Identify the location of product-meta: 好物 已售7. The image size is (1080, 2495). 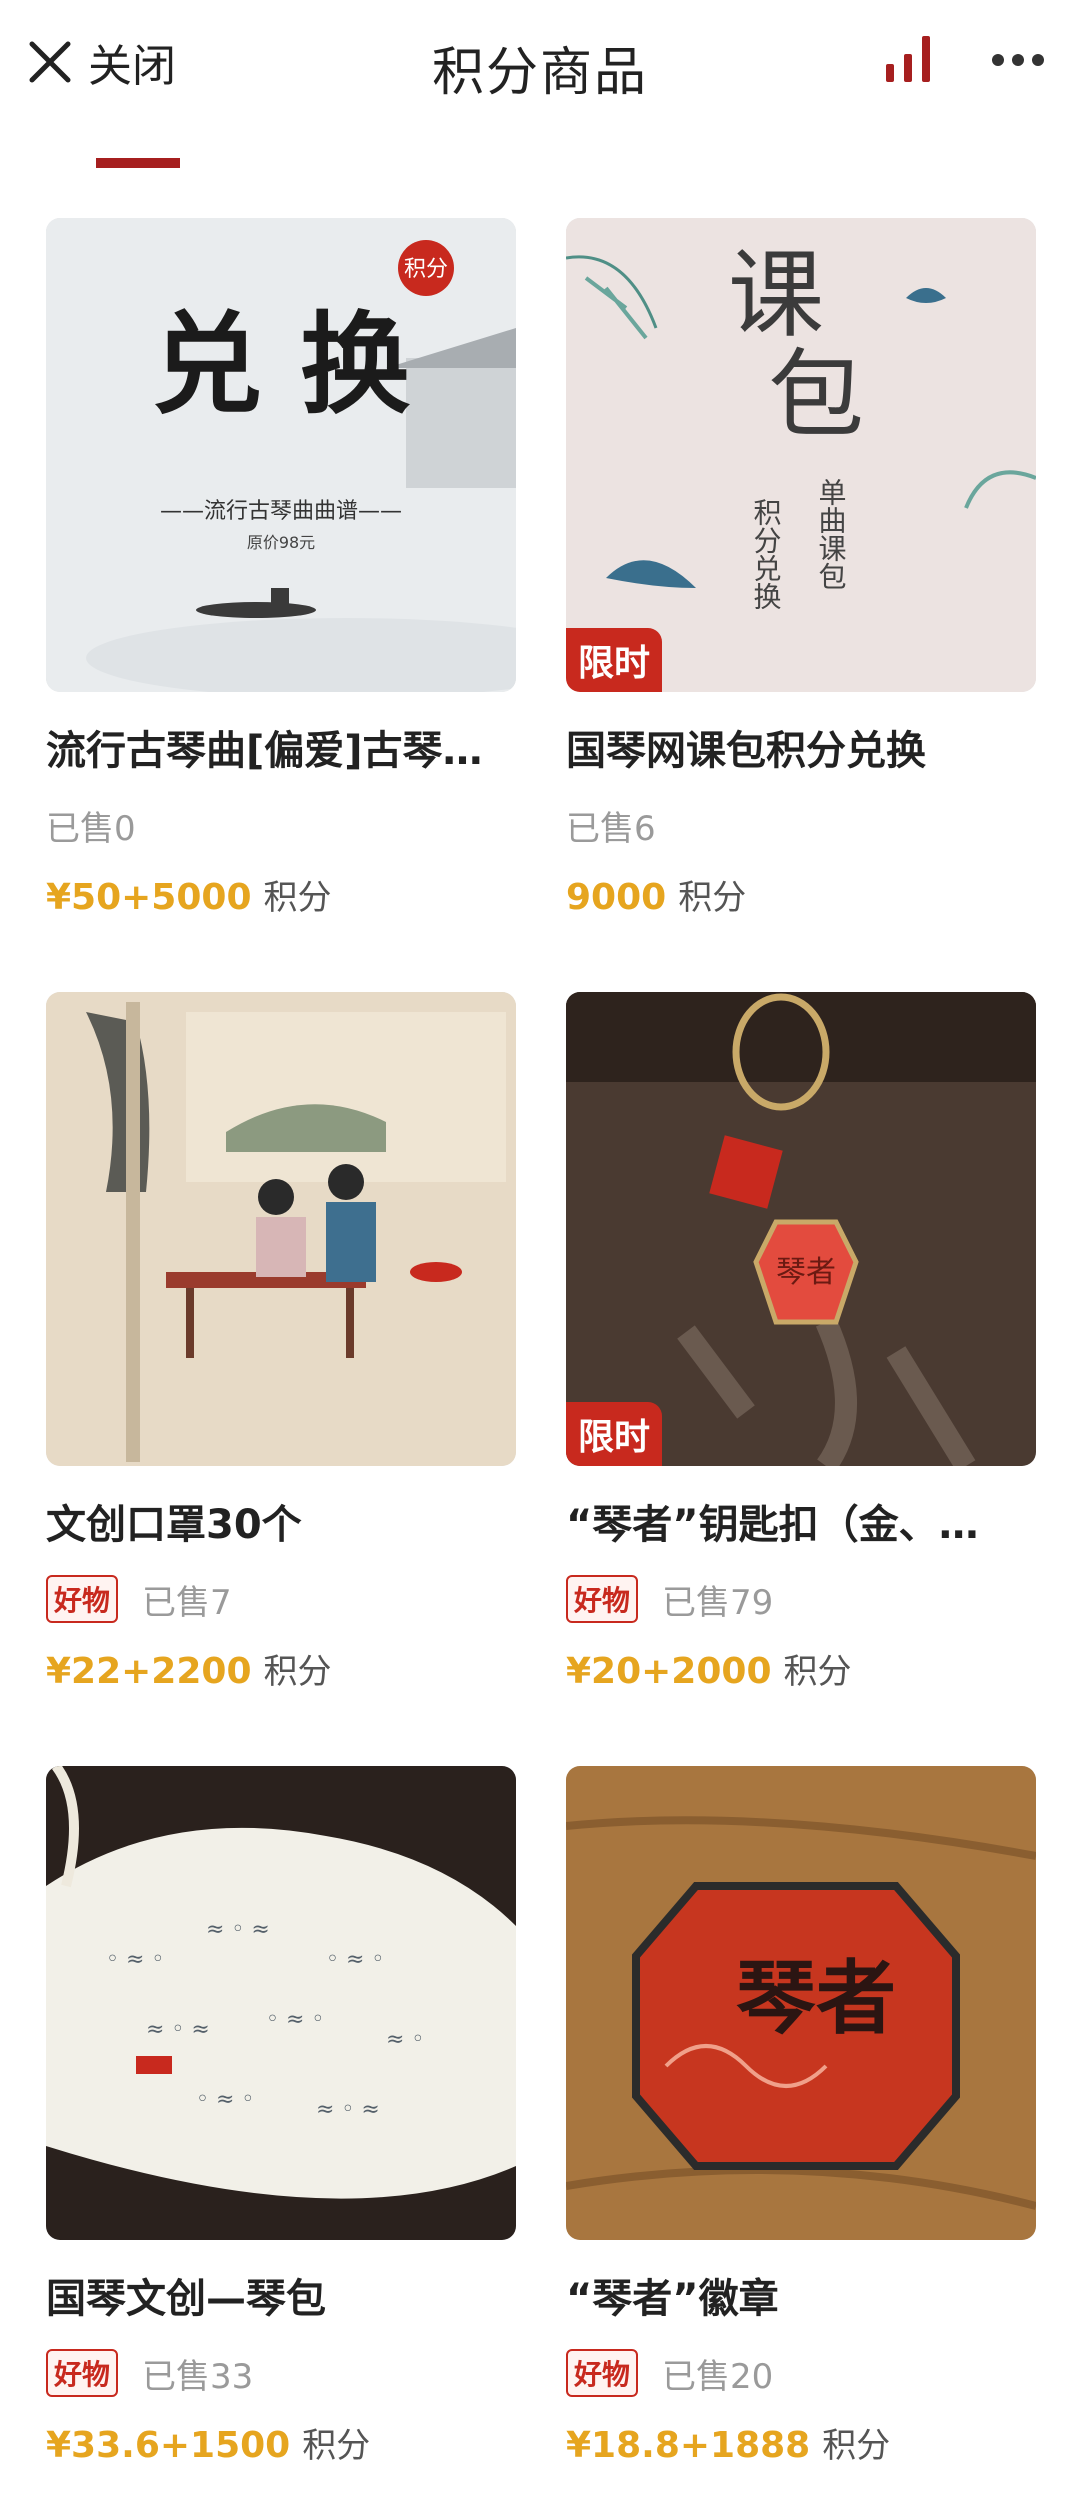
(139, 1599).